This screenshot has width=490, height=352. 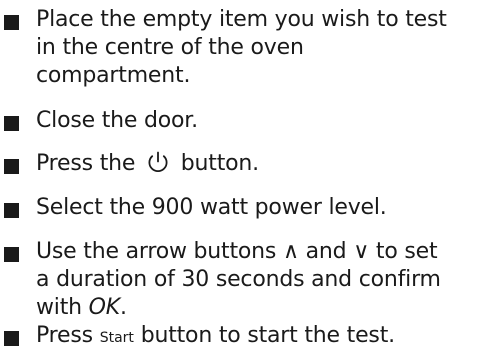 What do you see at coordinates (264, 335) in the screenshot?
I see `step-6-text-after: button to start the test.` at bounding box center [264, 335].